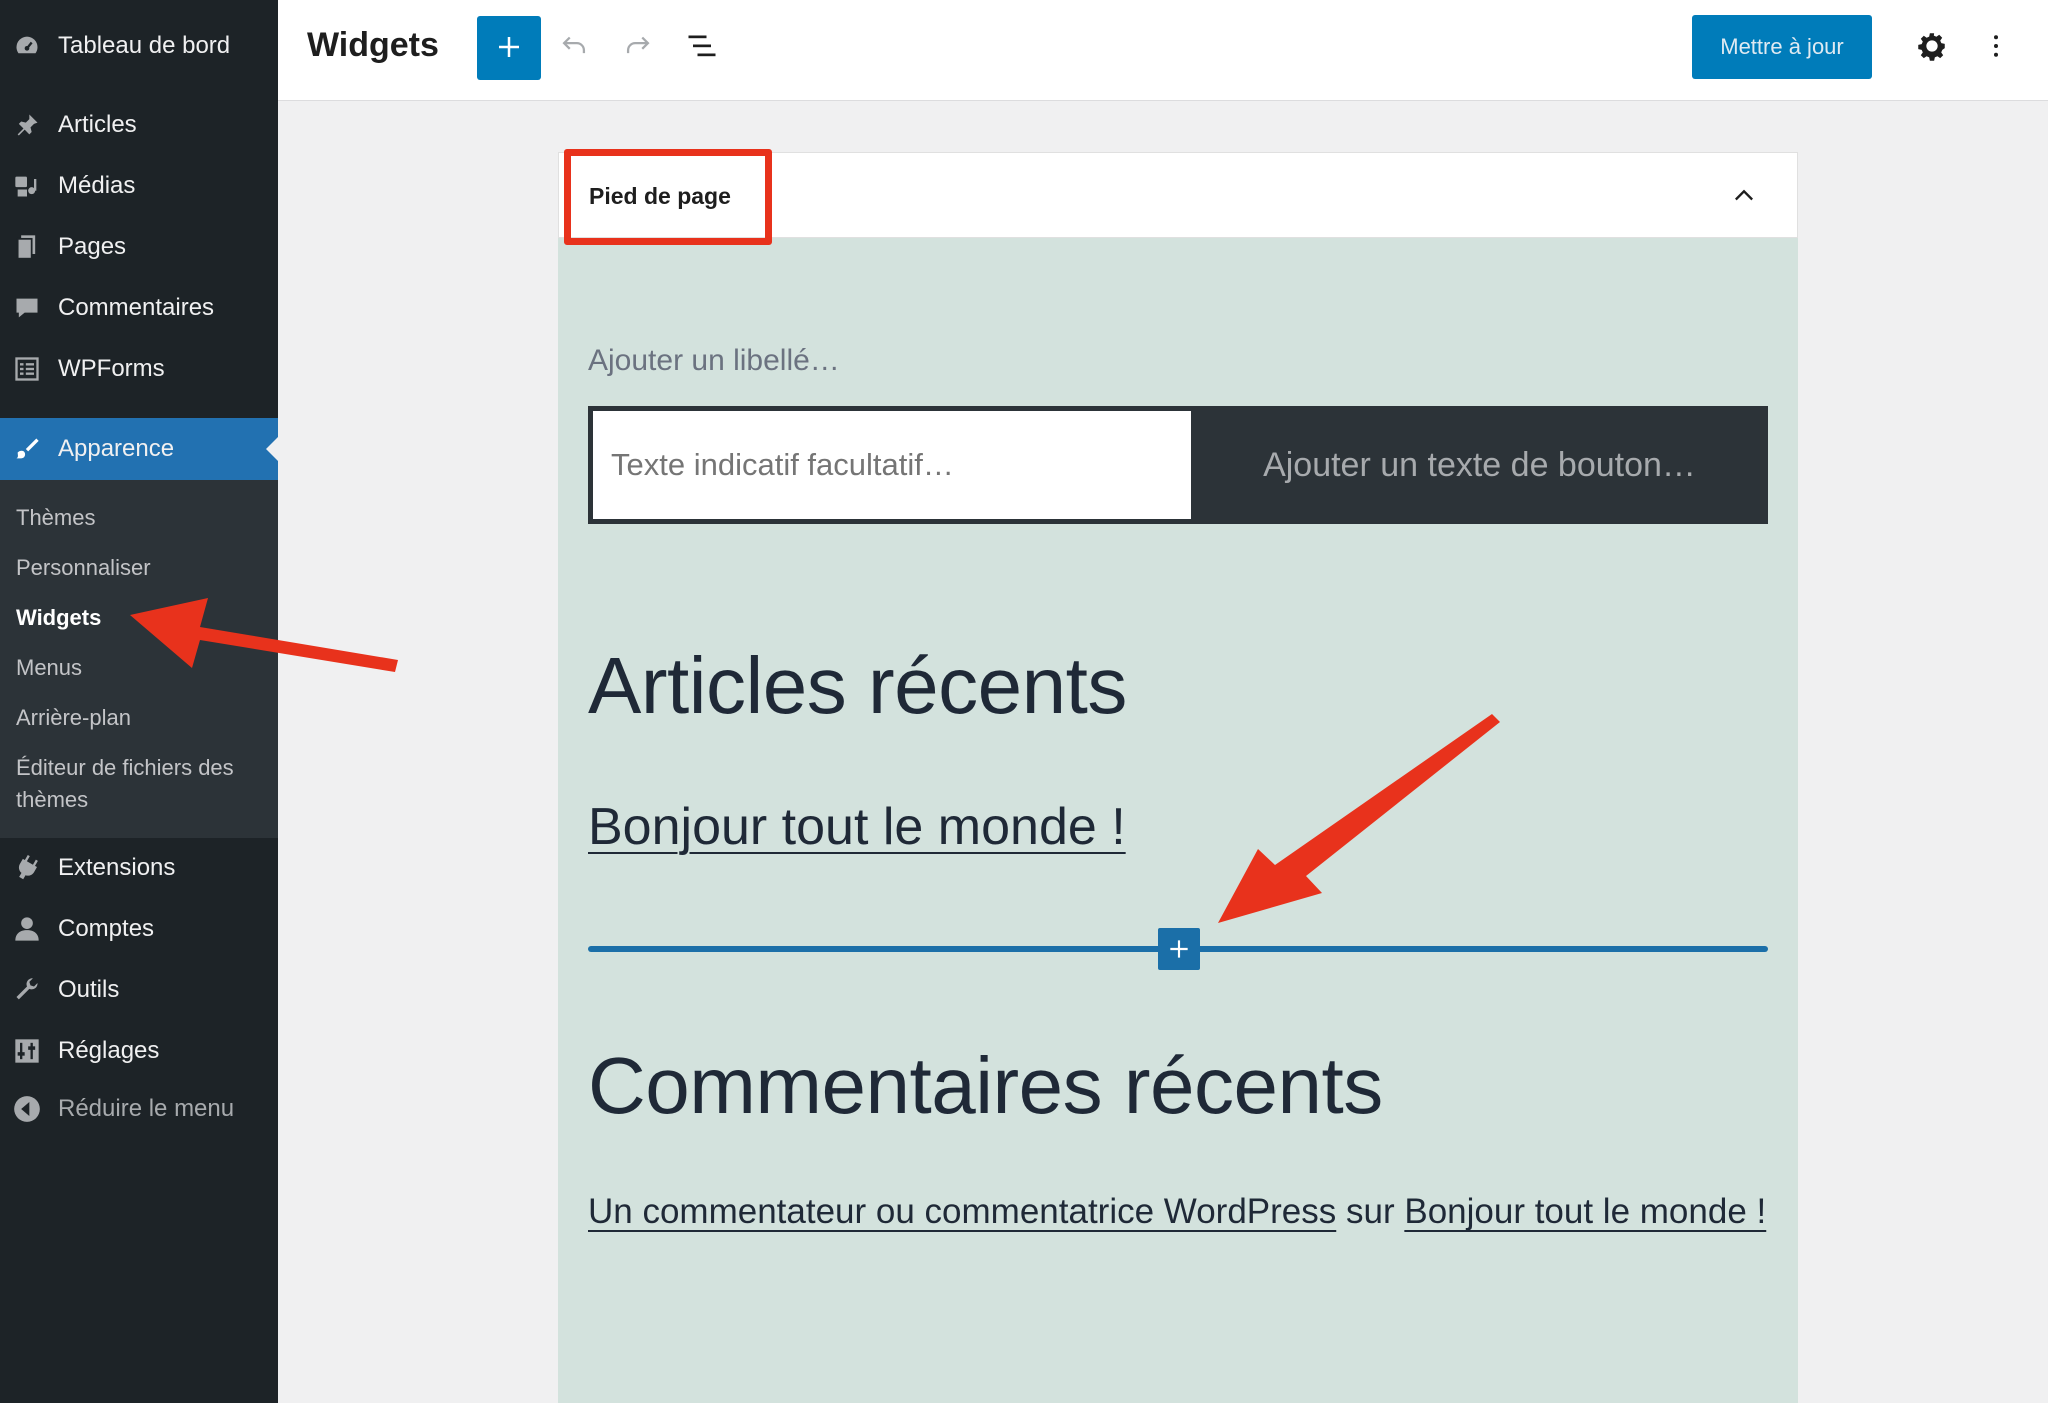 The height and width of the screenshot is (1403, 2048). Describe the element at coordinates (27, 868) in the screenshot. I see `plugin-icon` at that location.